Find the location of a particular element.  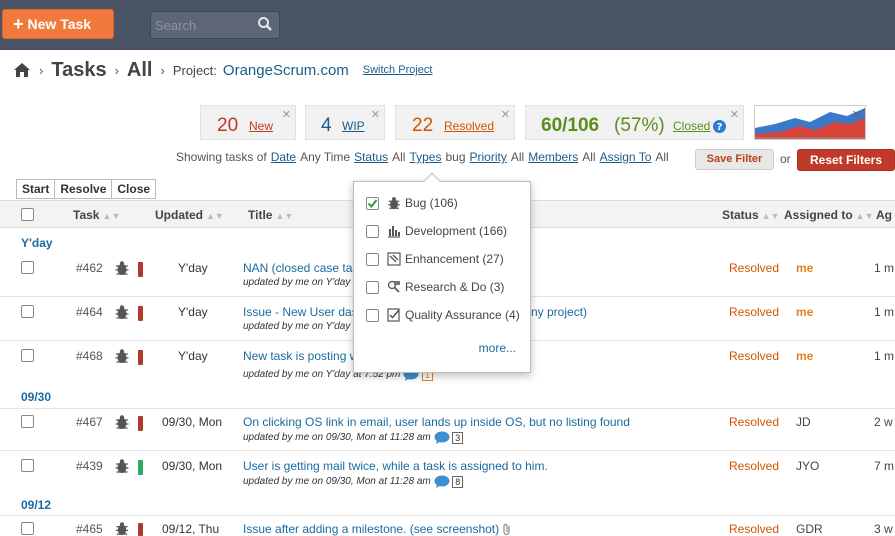

attachment-icon is located at coordinates (507, 529).